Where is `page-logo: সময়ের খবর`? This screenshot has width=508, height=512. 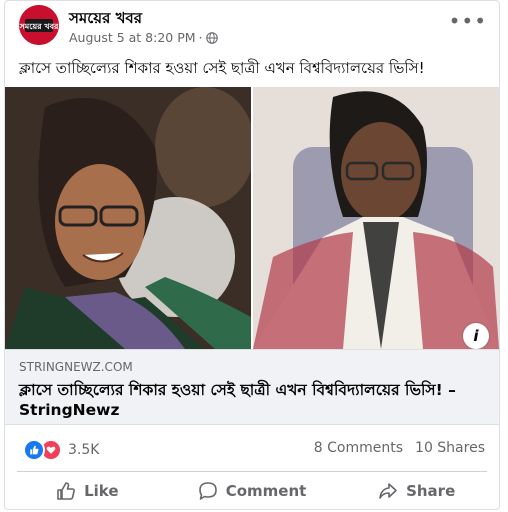
page-logo: সময়ের খবর is located at coordinates (39, 25).